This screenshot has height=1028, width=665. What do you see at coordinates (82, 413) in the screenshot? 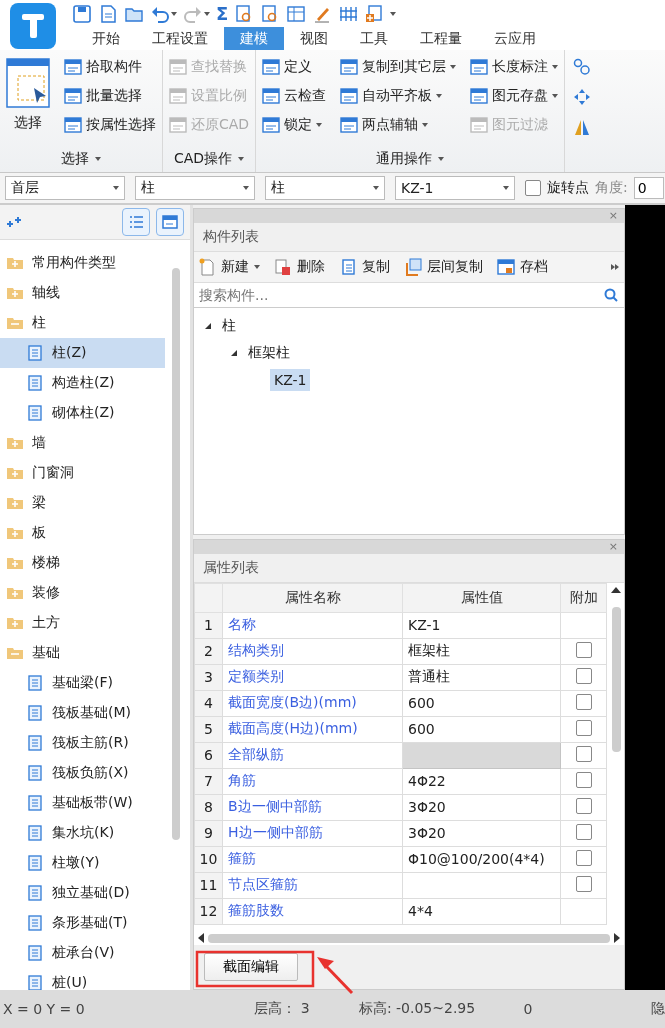
I see `tree-item: 砌体柱(Z)` at bounding box center [82, 413].